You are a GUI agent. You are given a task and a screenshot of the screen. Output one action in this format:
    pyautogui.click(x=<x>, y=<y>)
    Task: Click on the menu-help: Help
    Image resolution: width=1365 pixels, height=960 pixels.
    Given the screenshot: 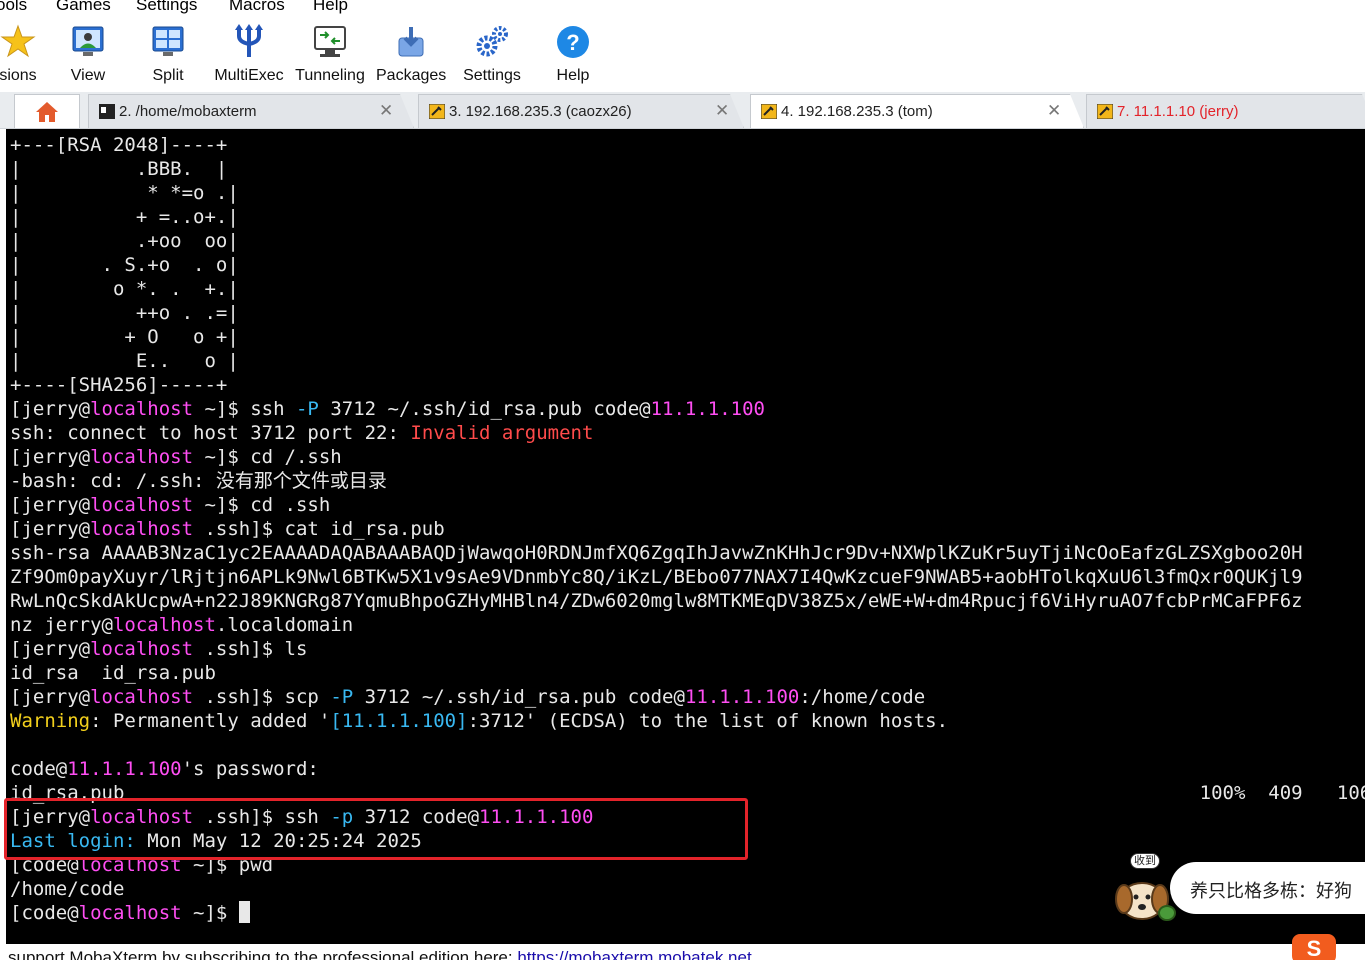 What is the action you would take?
    pyautogui.click(x=330, y=7)
    